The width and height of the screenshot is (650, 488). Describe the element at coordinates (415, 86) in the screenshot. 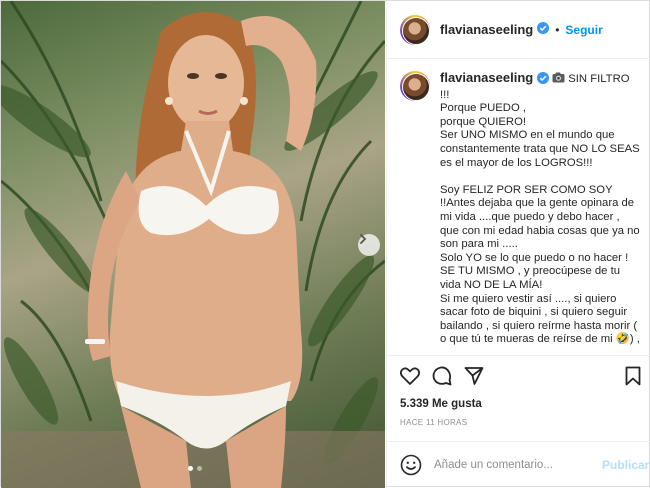

I see `caption-avatar` at that location.